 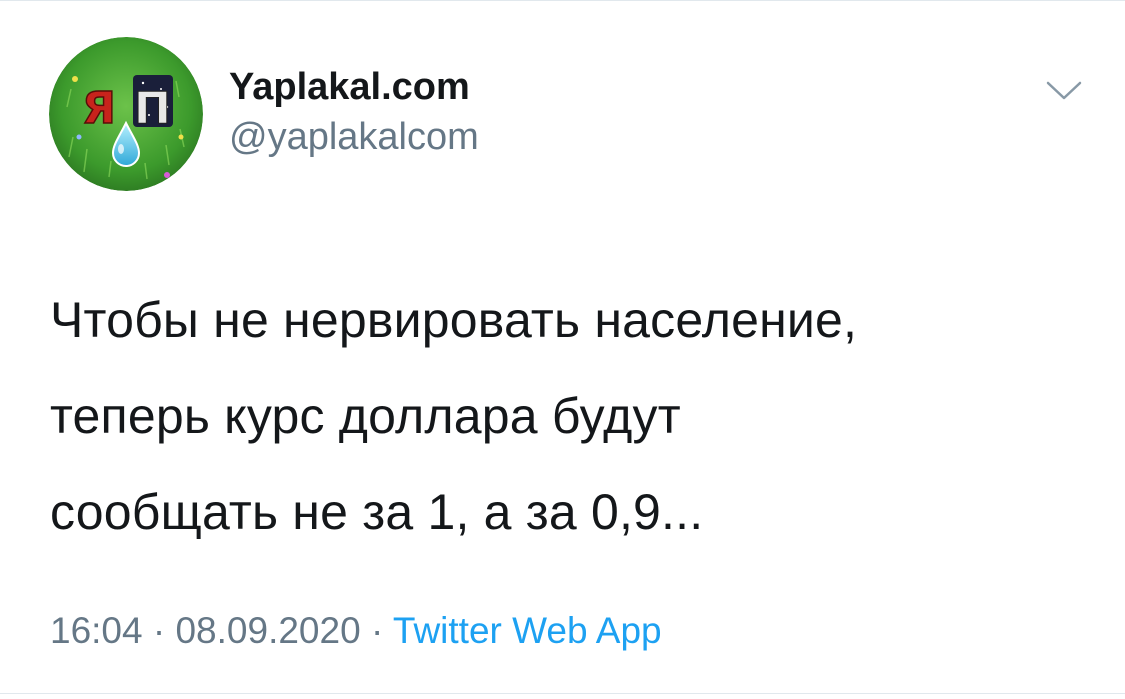 What do you see at coordinates (562, 693) in the screenshot?
I see `bottom-divider` at bounding box center [562, 693].